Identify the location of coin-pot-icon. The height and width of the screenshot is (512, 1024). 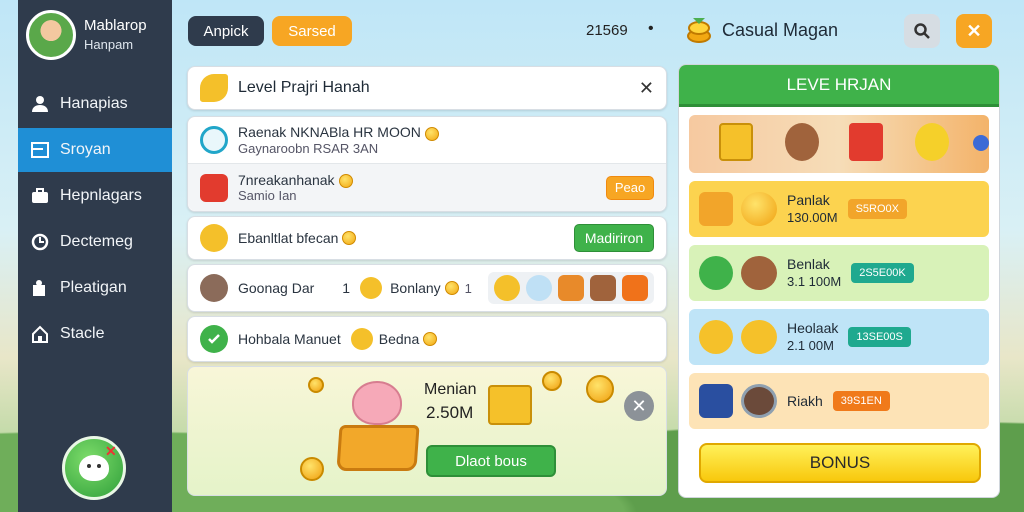
(932, 142).